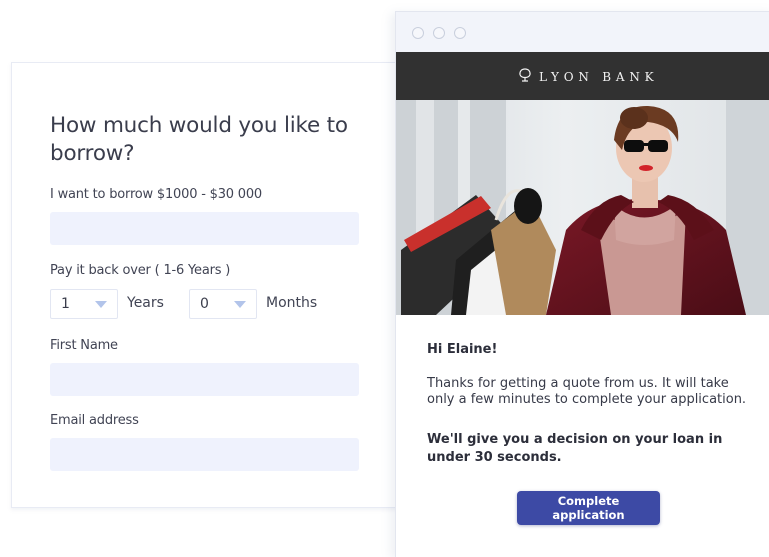  I want to click on email-brand-header: LYON BANK, so click(582, 76).